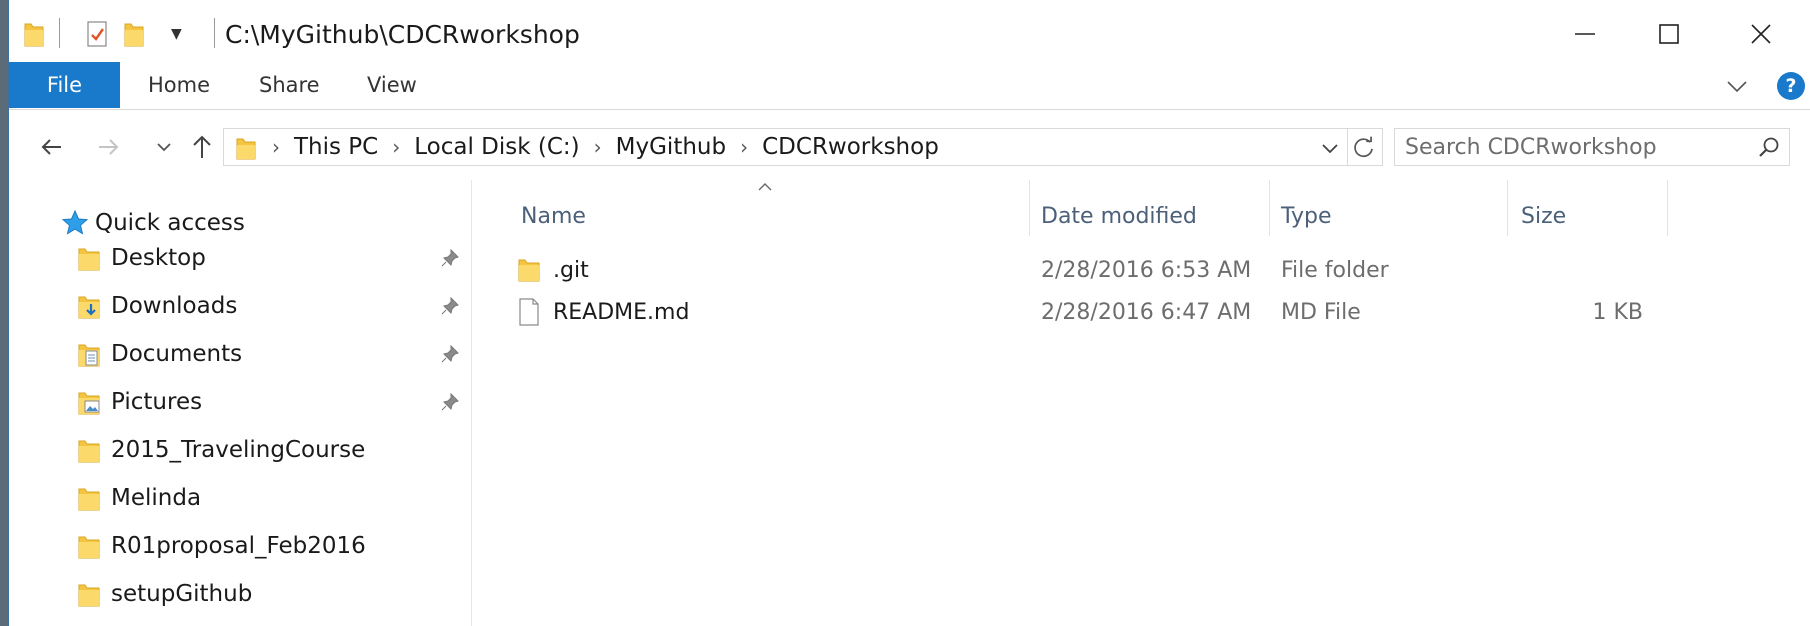 This screenshot has width=1810, height=626. I want to click on sidebar-item-label: Downloads, so click(174, 306).